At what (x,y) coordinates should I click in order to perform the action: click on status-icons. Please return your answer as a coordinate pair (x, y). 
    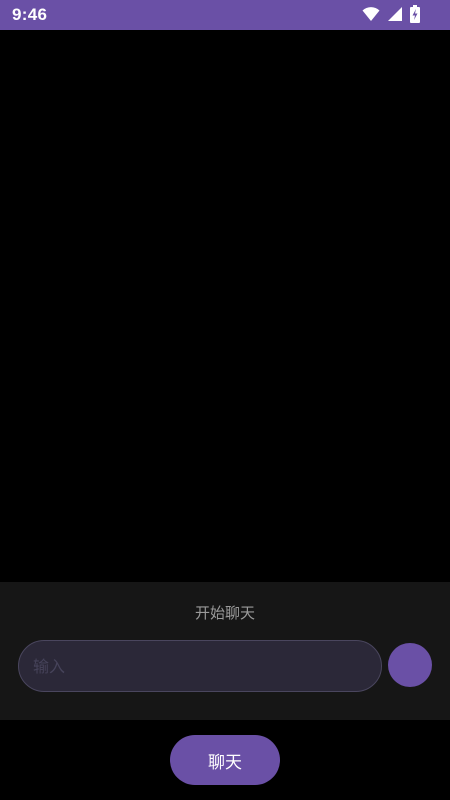
    Looking at the image, I should click on (391, 14).